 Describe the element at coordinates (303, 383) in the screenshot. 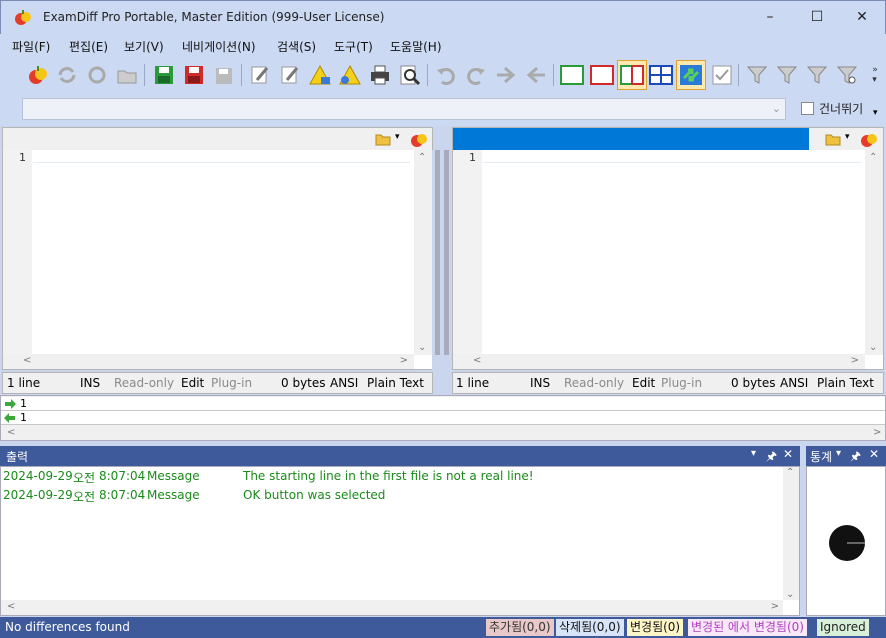

I see `left-file-size: 0 bytes` at that location.